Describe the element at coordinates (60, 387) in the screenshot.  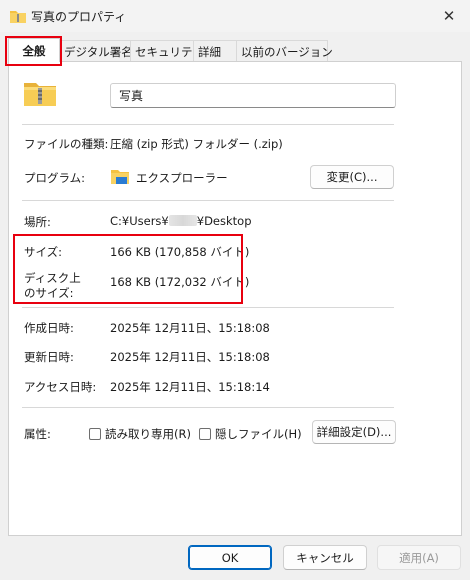
I see `accessed-label: アクセス日時:` at that location.